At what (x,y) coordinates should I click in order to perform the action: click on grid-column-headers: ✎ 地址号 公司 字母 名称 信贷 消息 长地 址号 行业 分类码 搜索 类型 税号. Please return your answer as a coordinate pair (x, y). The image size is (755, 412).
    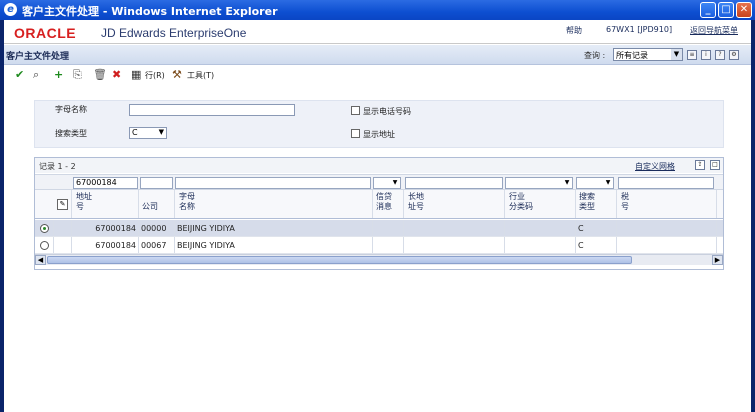
    Looking at the image, I should click on (379, 204).